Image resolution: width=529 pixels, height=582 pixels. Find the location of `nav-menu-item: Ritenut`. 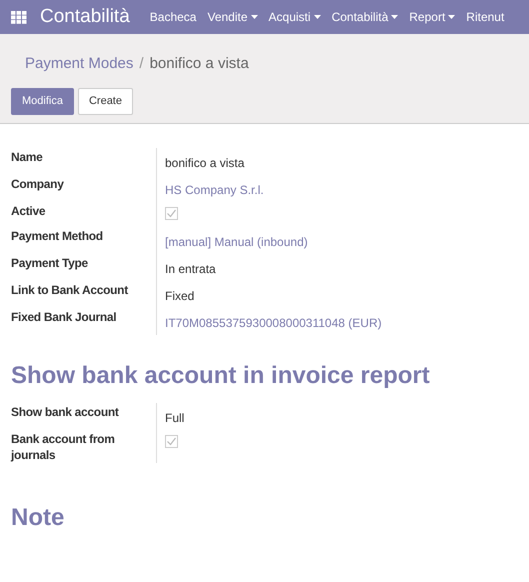

nav-menu-item: Ritenut is located at coordinates (485, 17).